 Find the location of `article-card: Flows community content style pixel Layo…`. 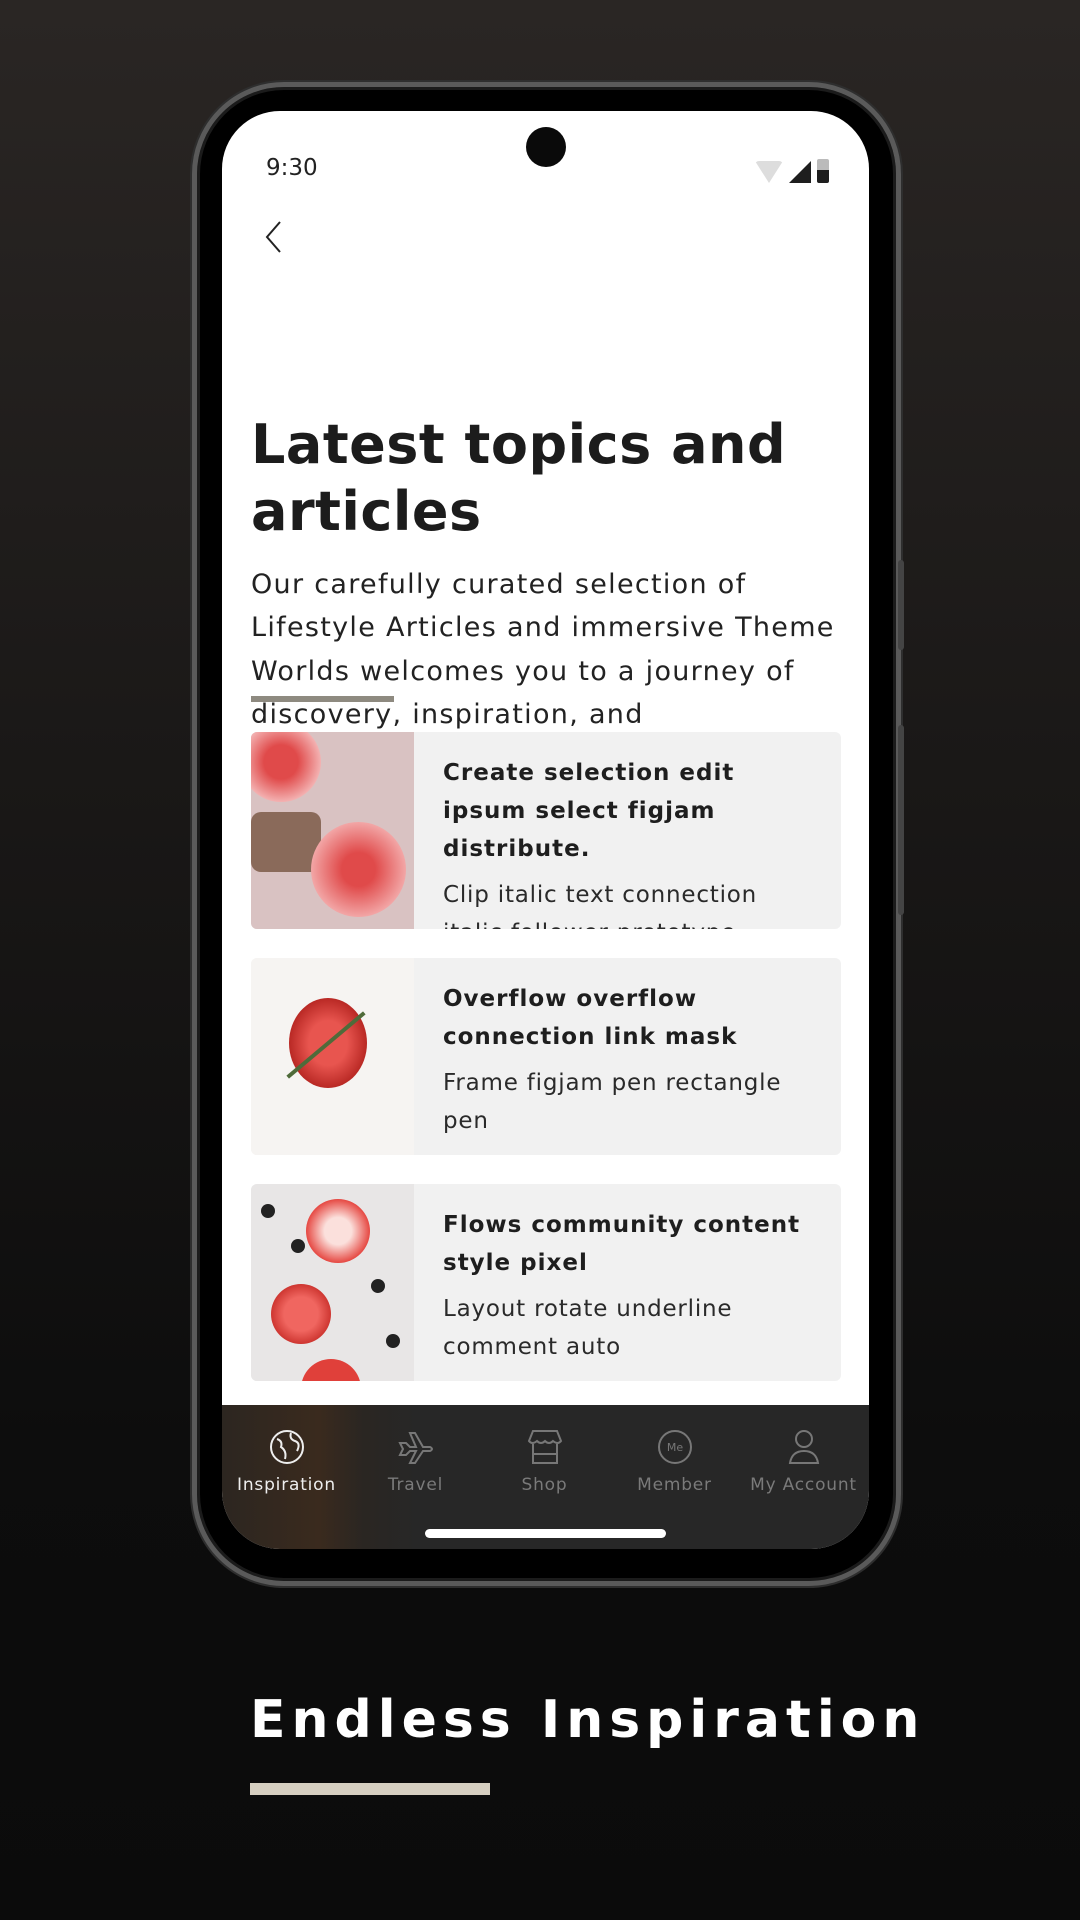

article-card: Flows community content style pixel Layo… is located at coordinates (546, 1282).